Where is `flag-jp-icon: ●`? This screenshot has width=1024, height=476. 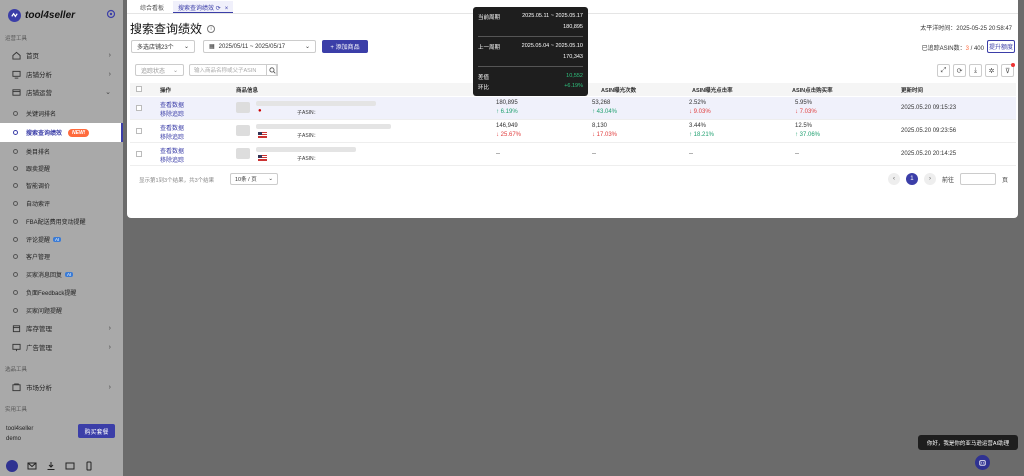 flag-jp-icon: ● is located at coordinates (260, 111).